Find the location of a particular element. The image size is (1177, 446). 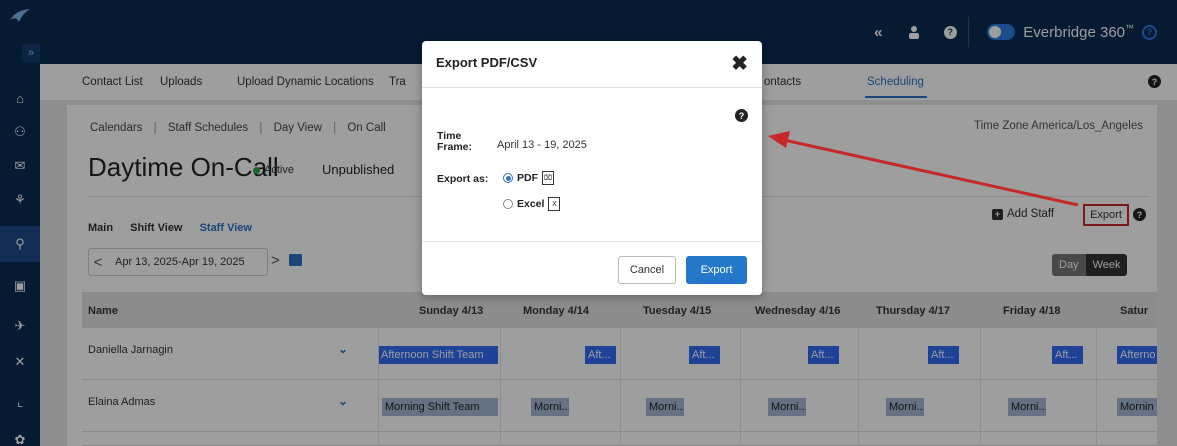

annotation-arrow is located at coordinates (923, 169).